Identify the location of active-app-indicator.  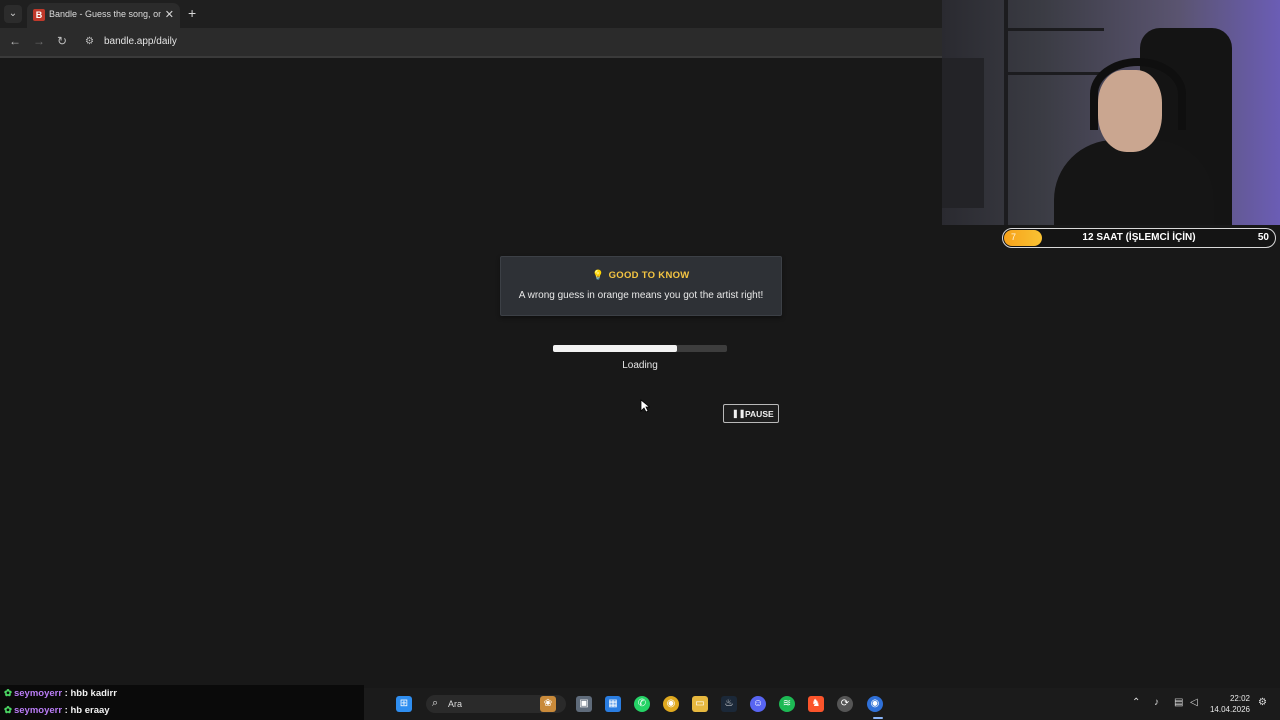
(878, 718).